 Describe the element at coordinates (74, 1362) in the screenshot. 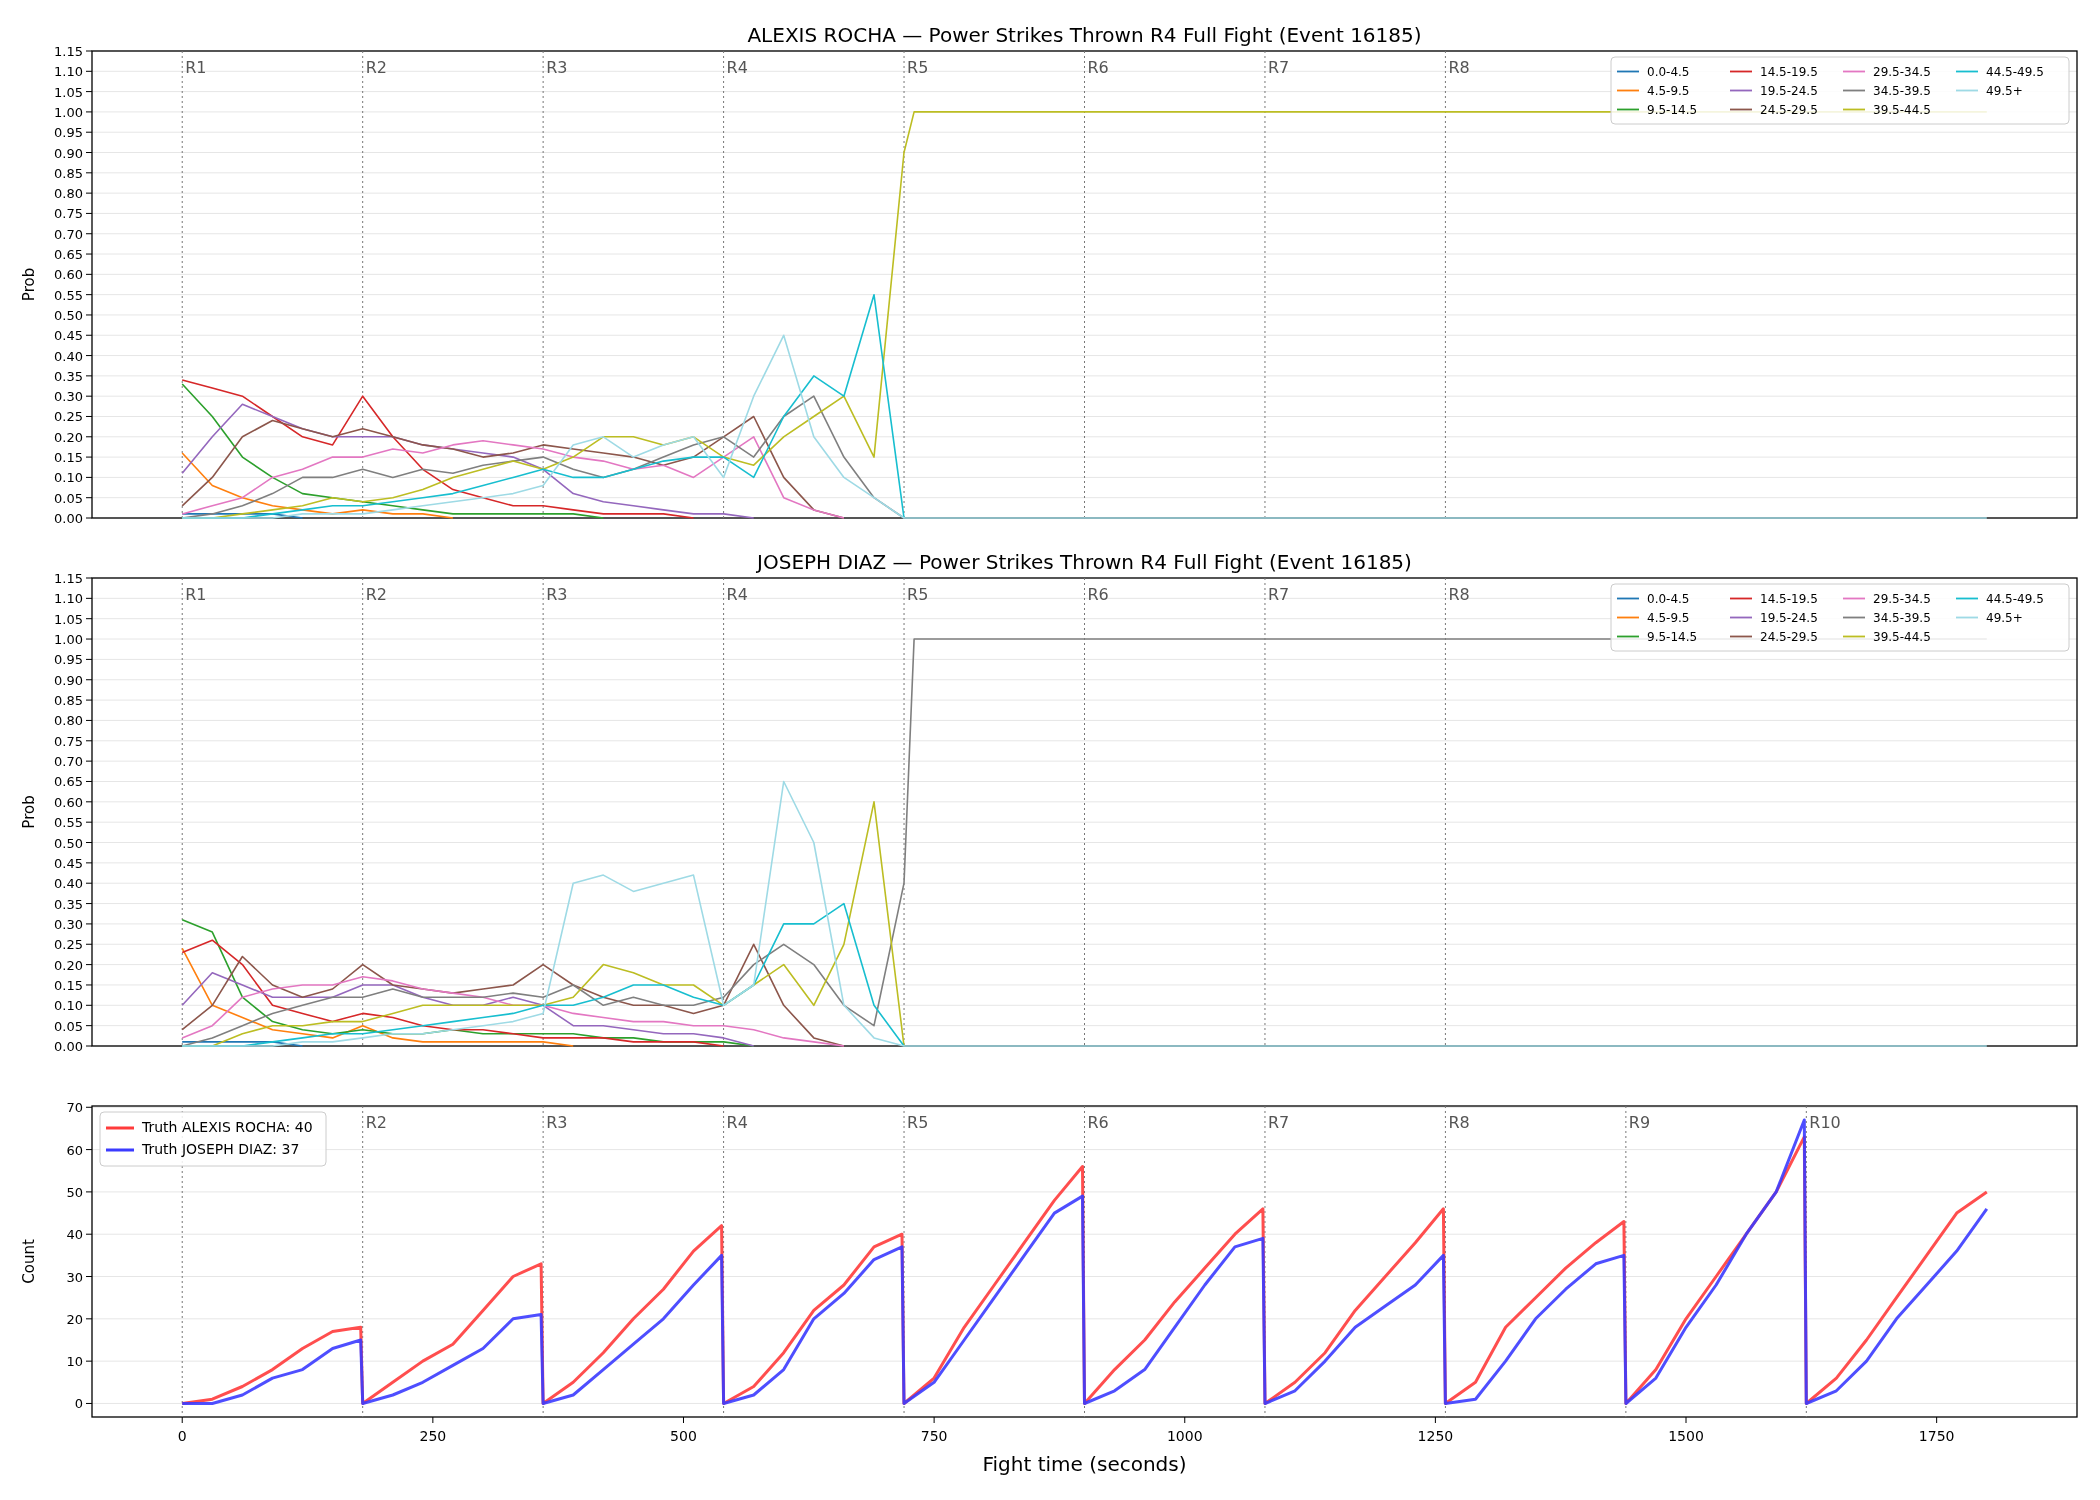

I see `tick-label: 10` at that location.